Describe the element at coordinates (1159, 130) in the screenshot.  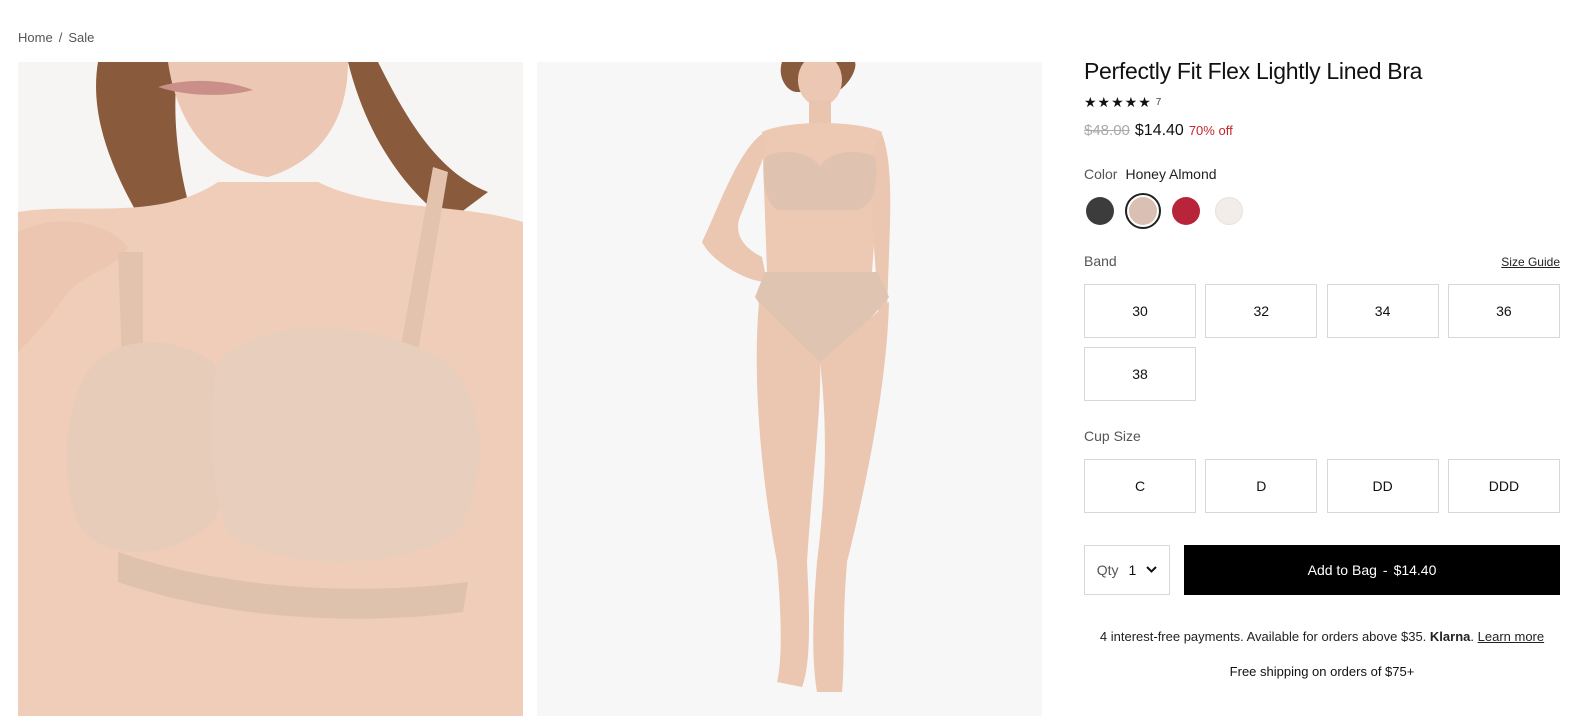
I see `price-sale: $14.40` at that location.